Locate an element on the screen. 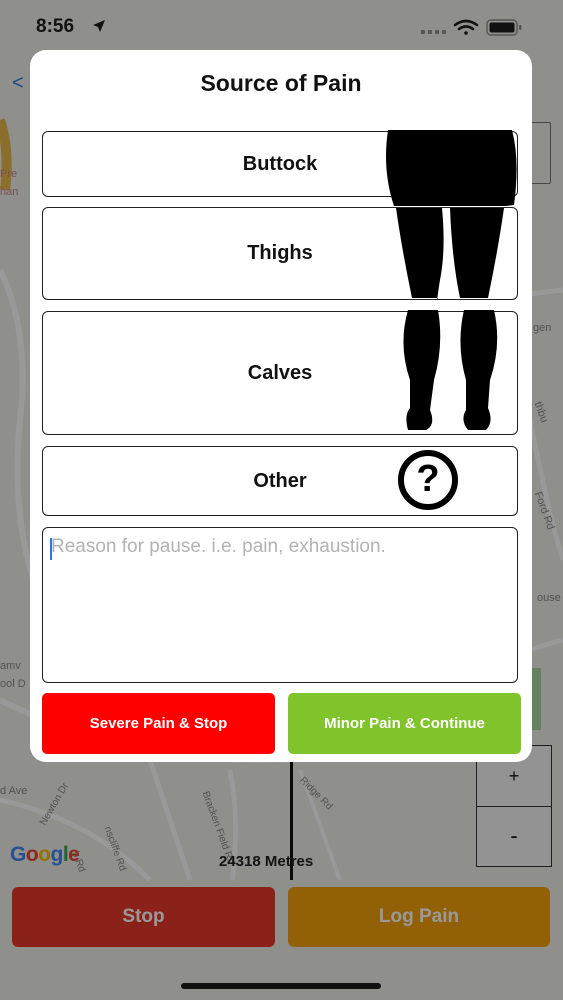 This screenshot has height=1000, width=563. legs-silhouette-icon is located at coordinates (451, 280).